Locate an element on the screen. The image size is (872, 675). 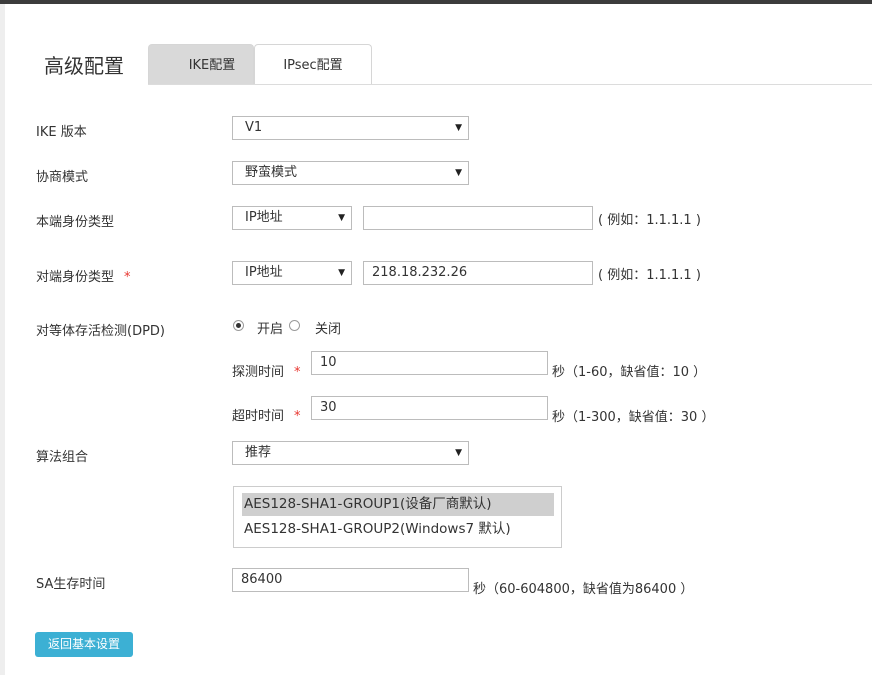
peer-id-type-label-text: 对端身份类型 is located at coordinates (75, 277).